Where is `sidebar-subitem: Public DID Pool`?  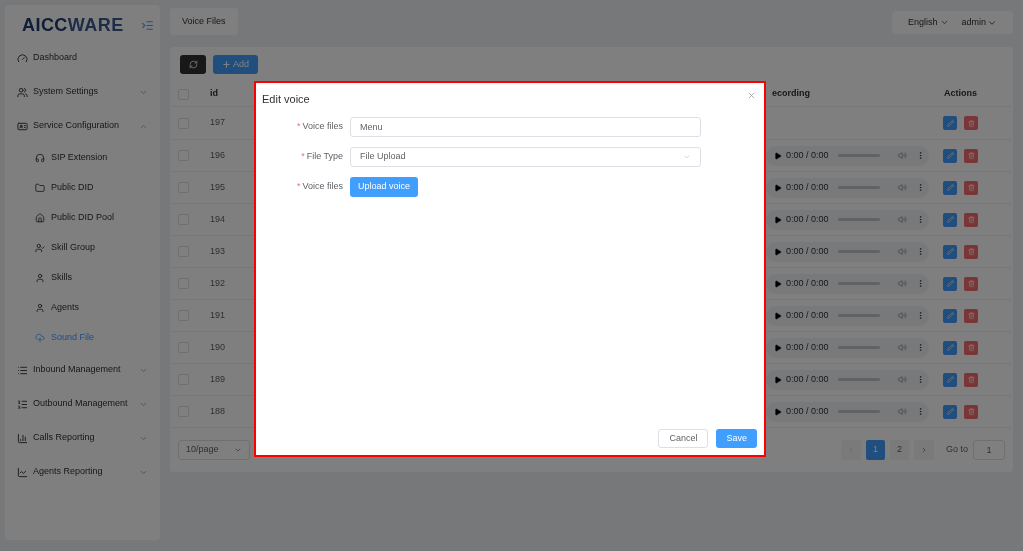 sidebar-subitem: Public DID Pool is located at coordinates (82, 218).